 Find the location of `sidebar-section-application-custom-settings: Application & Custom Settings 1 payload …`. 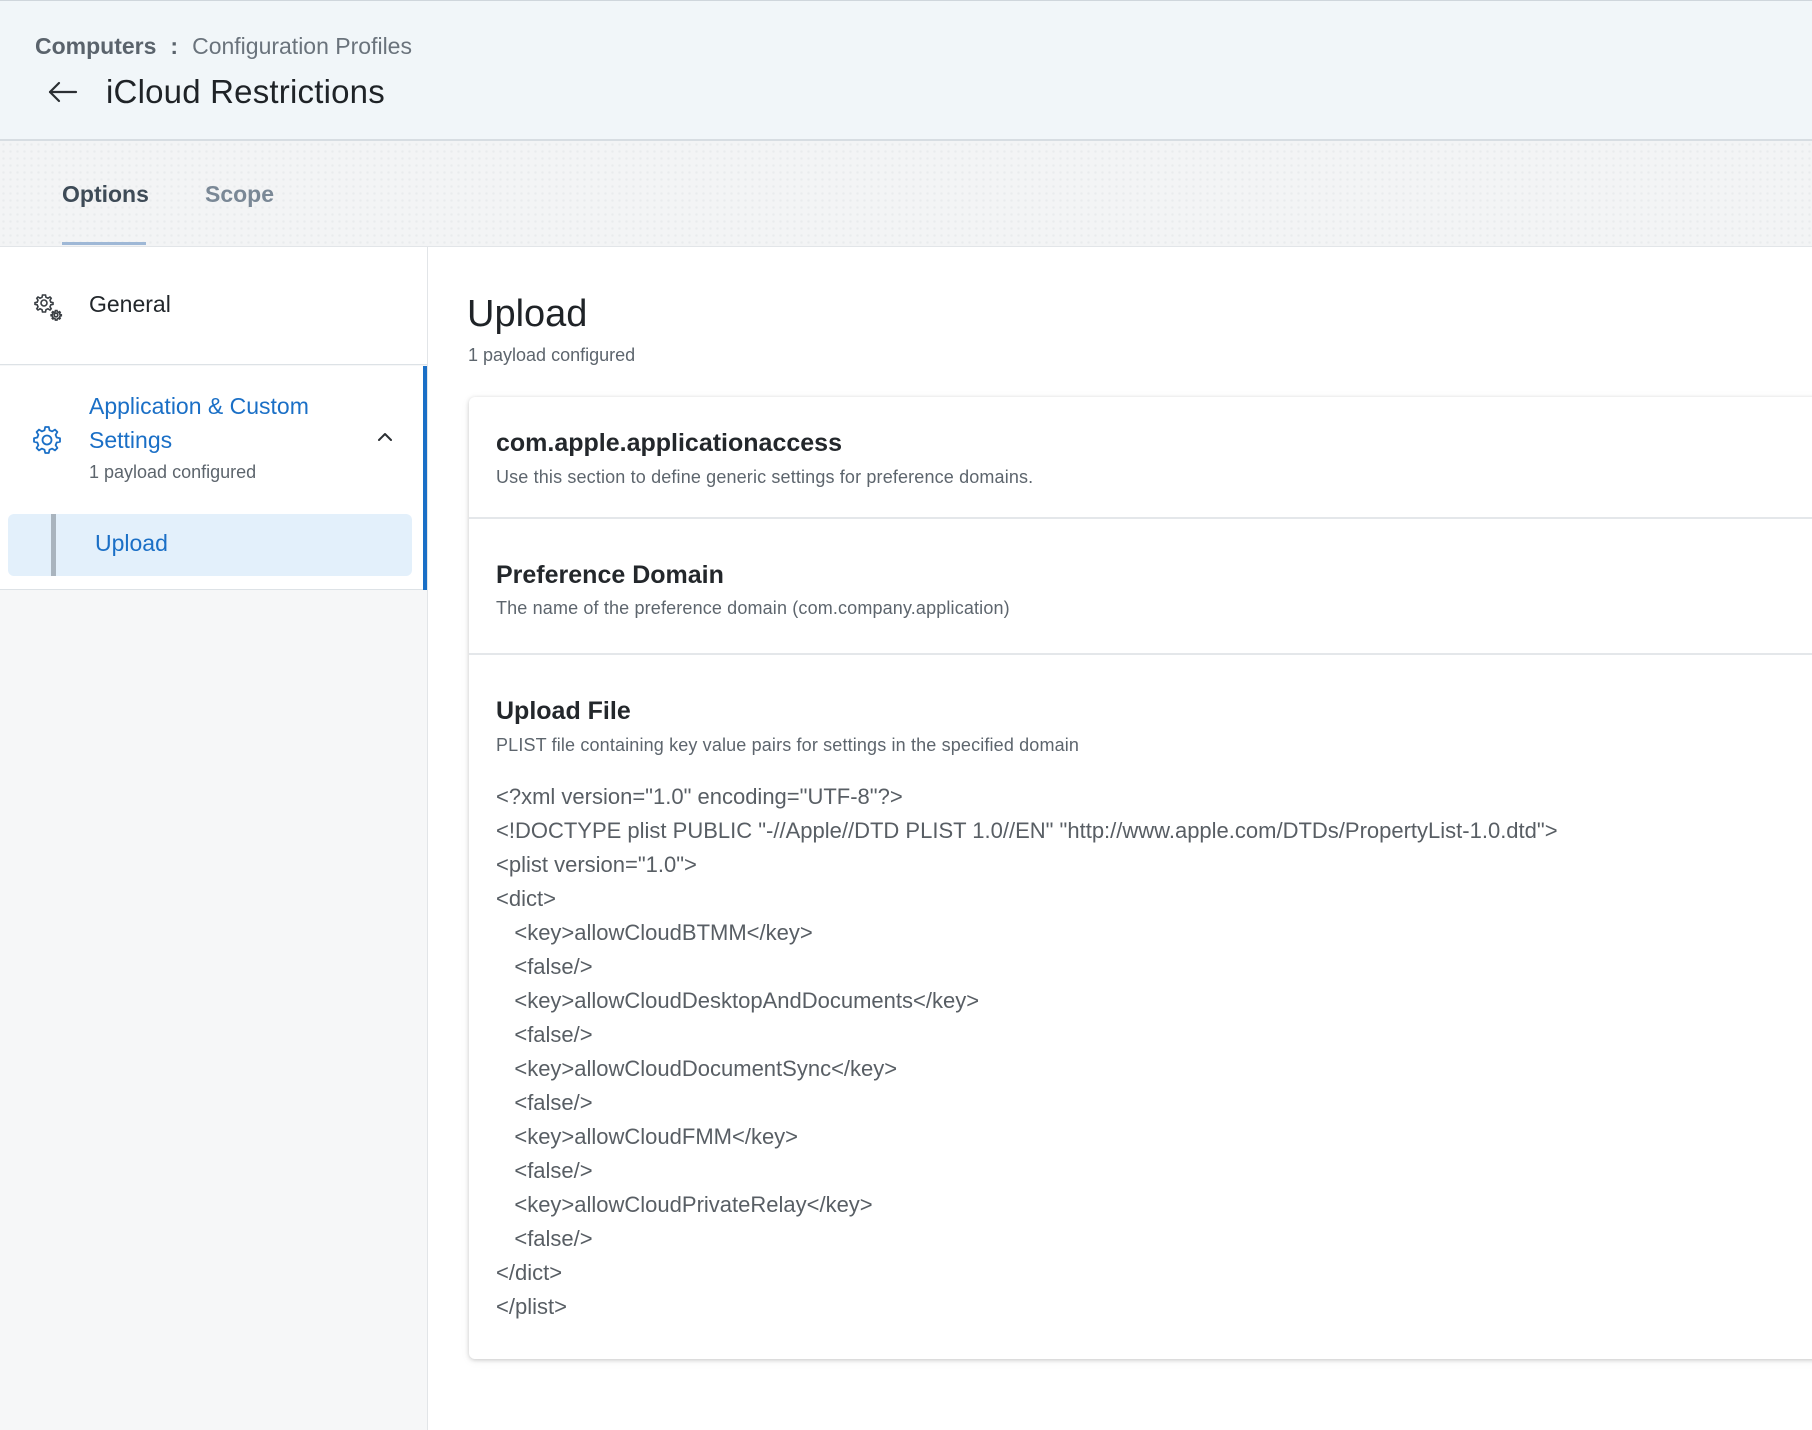

sidebar-section-application-custom-settings: Application & Custom Settings 1 payload … is located at coordinates (213, 478).